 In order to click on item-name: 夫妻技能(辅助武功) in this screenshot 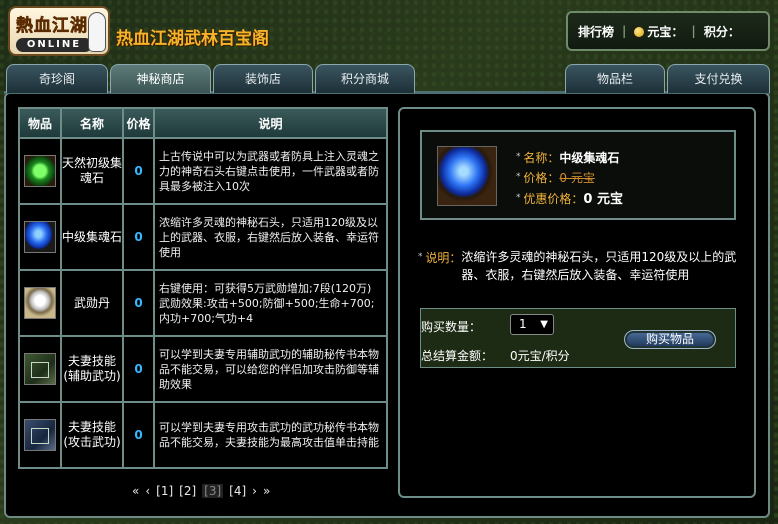, I will do `click(92, 369)`.